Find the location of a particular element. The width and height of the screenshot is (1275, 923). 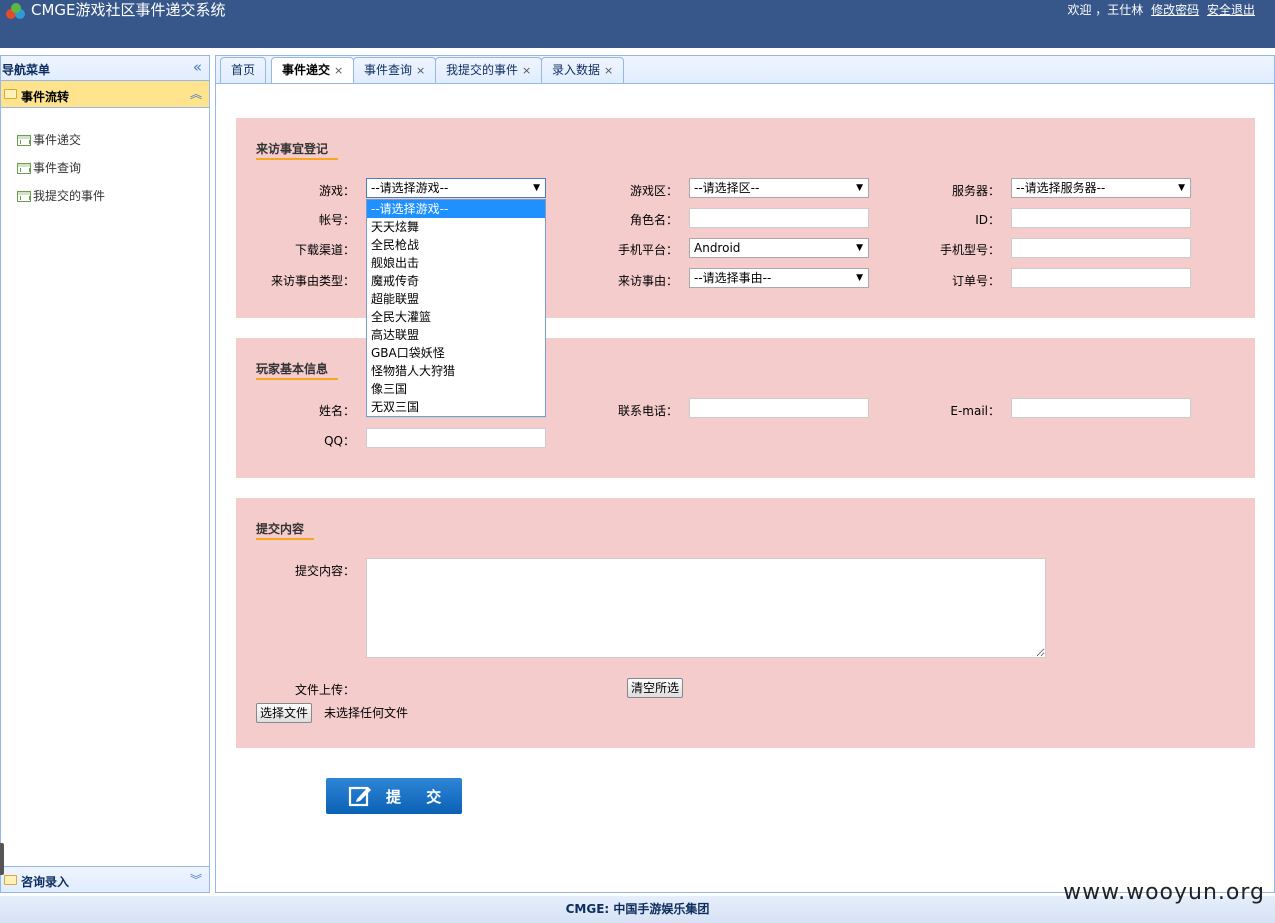

game-option: 全民大灌篮 is located at coordinates (456, 317).